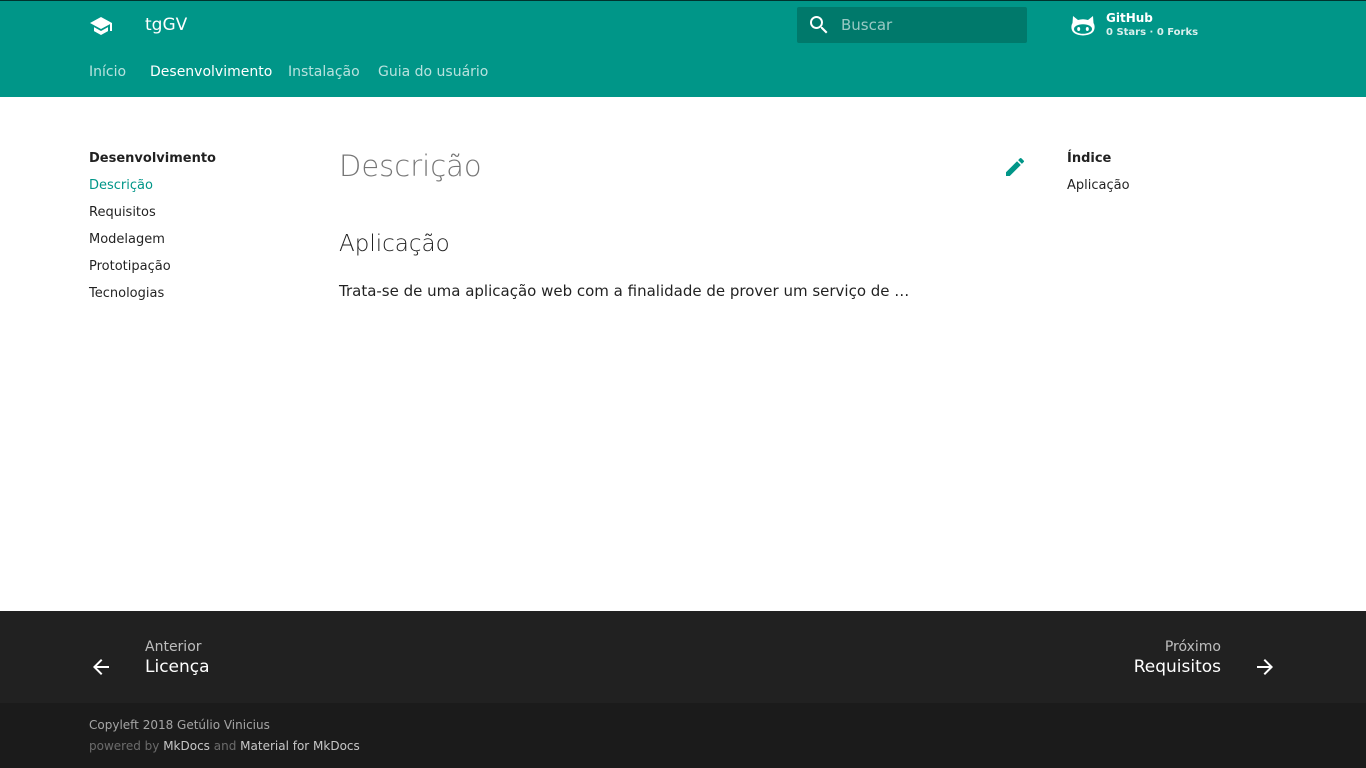 This screenshot has width=1366, height=768. I want to click on sidebar-item-requisitos: Requisitos, so click(122, 212).